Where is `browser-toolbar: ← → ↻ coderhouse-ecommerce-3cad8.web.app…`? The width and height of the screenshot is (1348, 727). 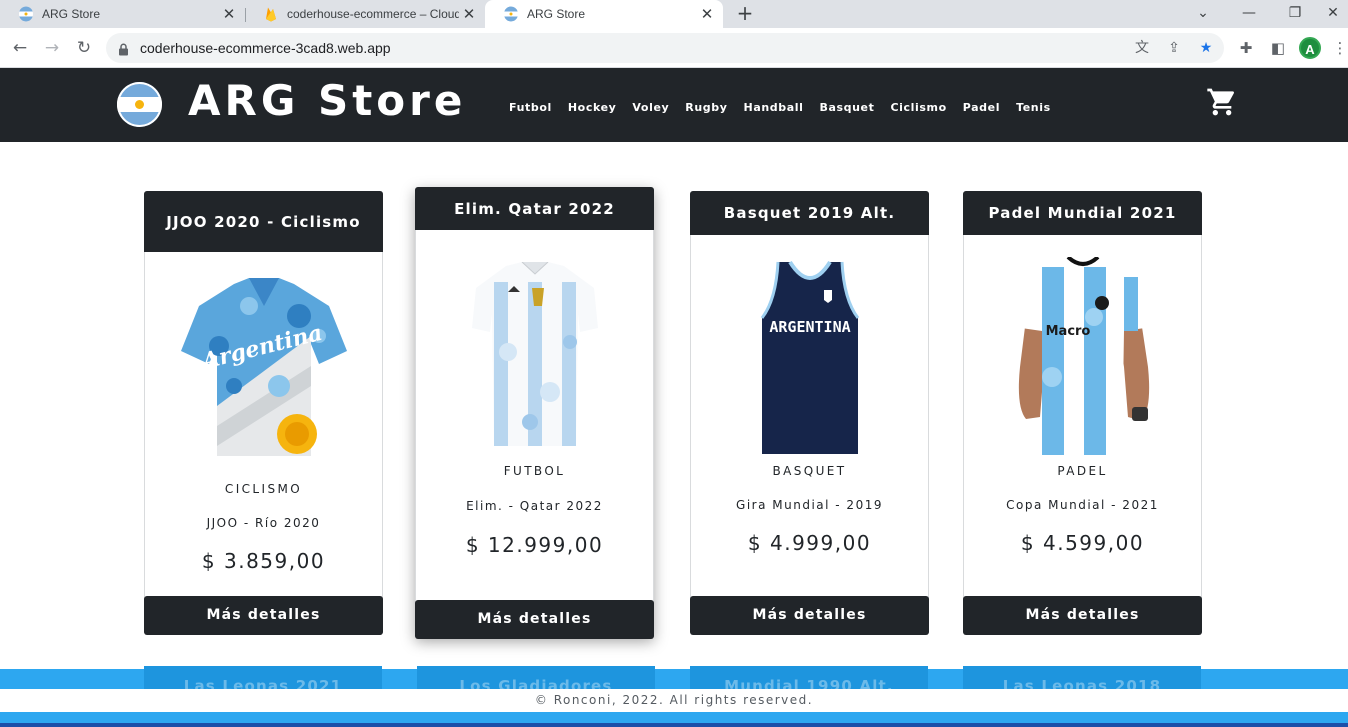
browser-toolbar: ← → ↻ coderhouse-ecommerce-3cad8.web.app… is located at coordinates (674, 48).